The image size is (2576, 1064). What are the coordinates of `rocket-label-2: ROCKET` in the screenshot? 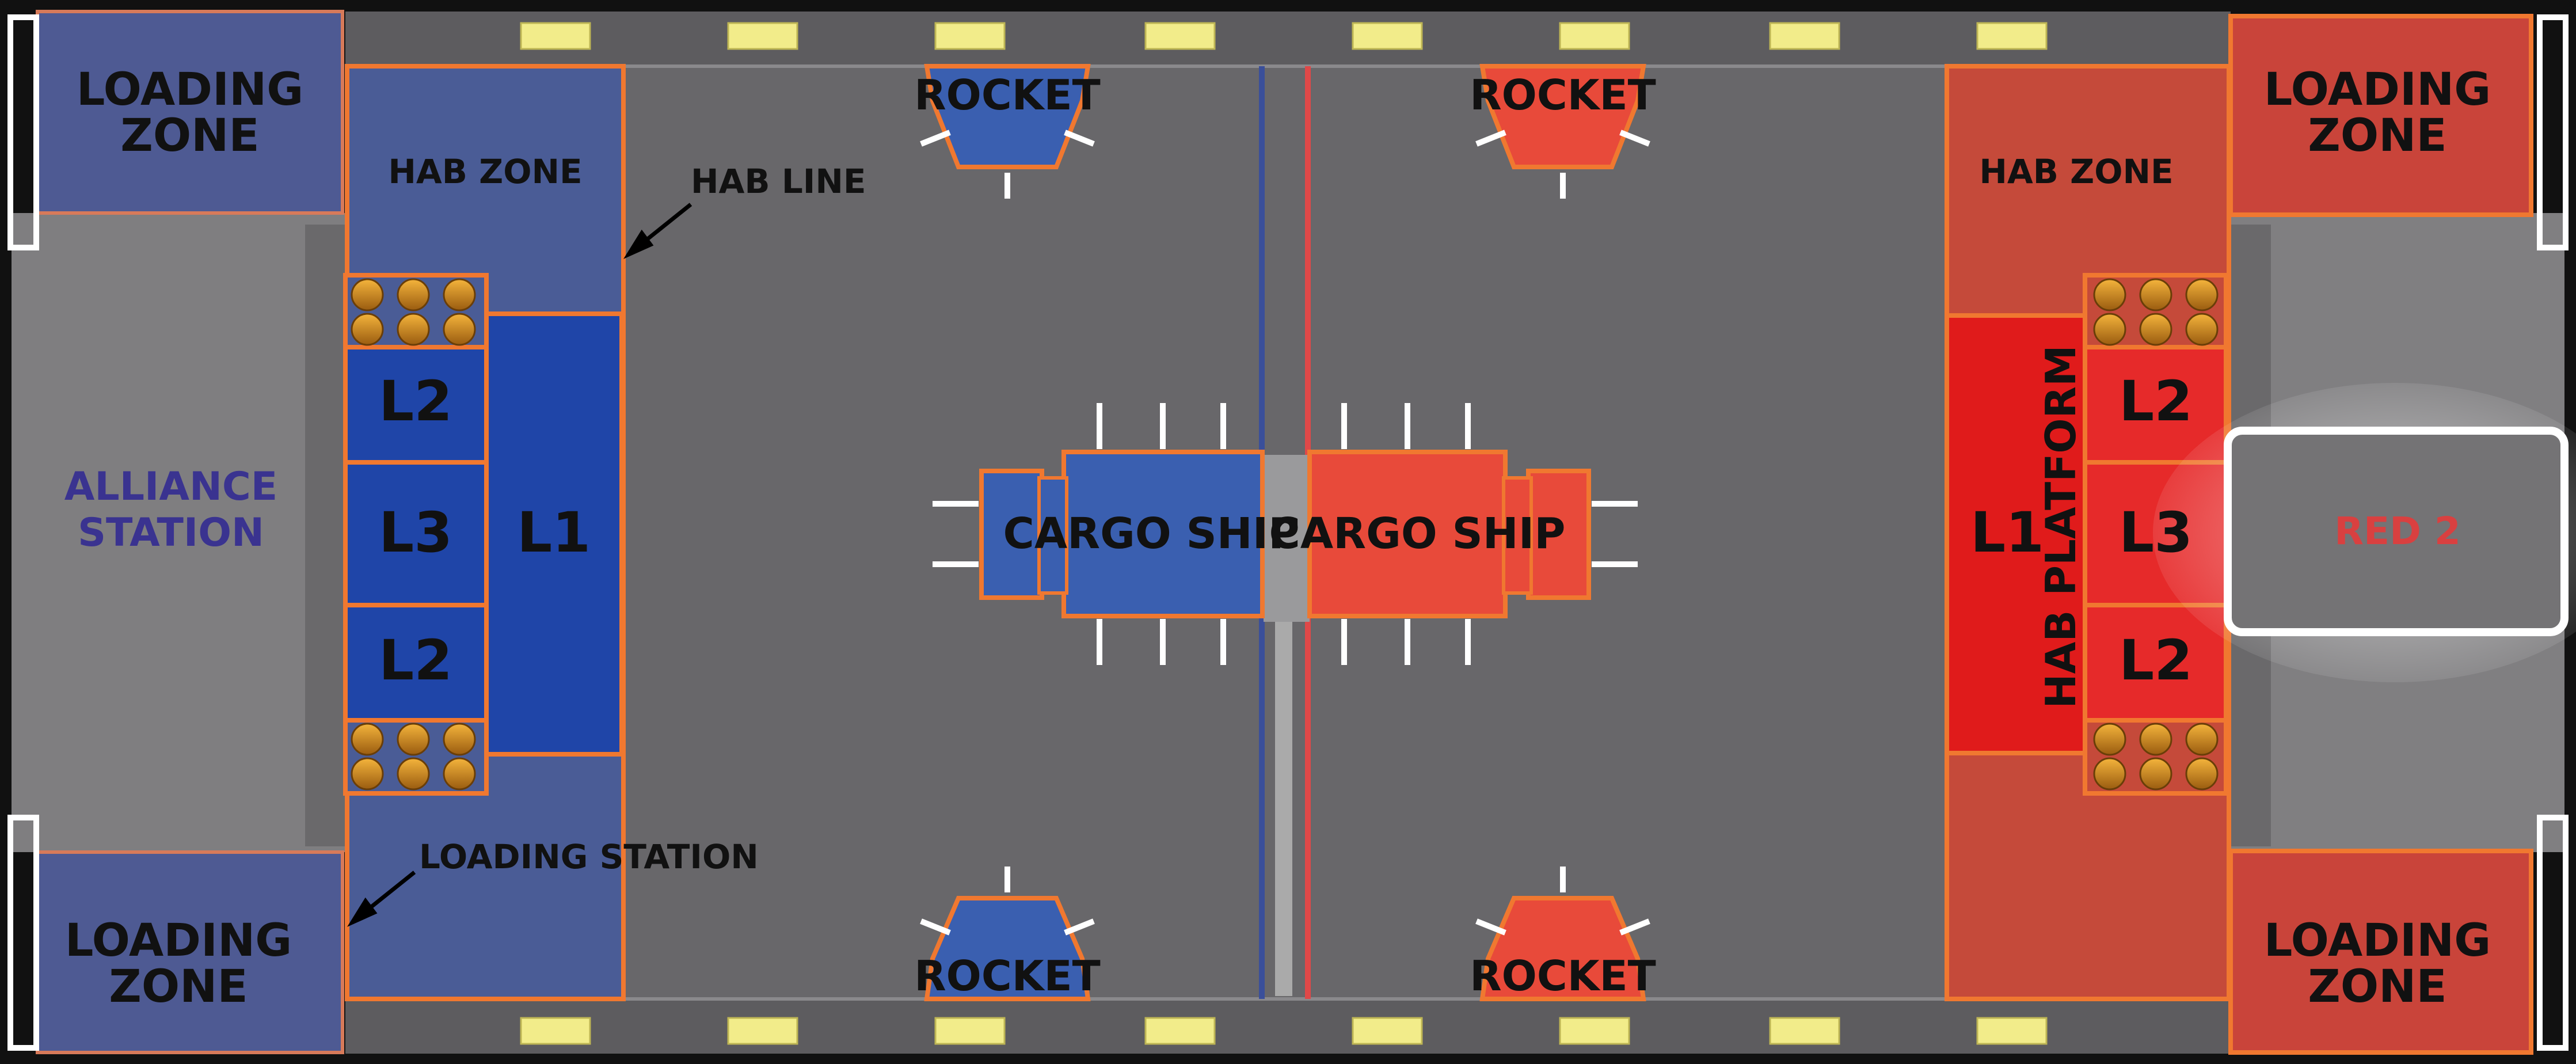 It's located at (1563, 95).